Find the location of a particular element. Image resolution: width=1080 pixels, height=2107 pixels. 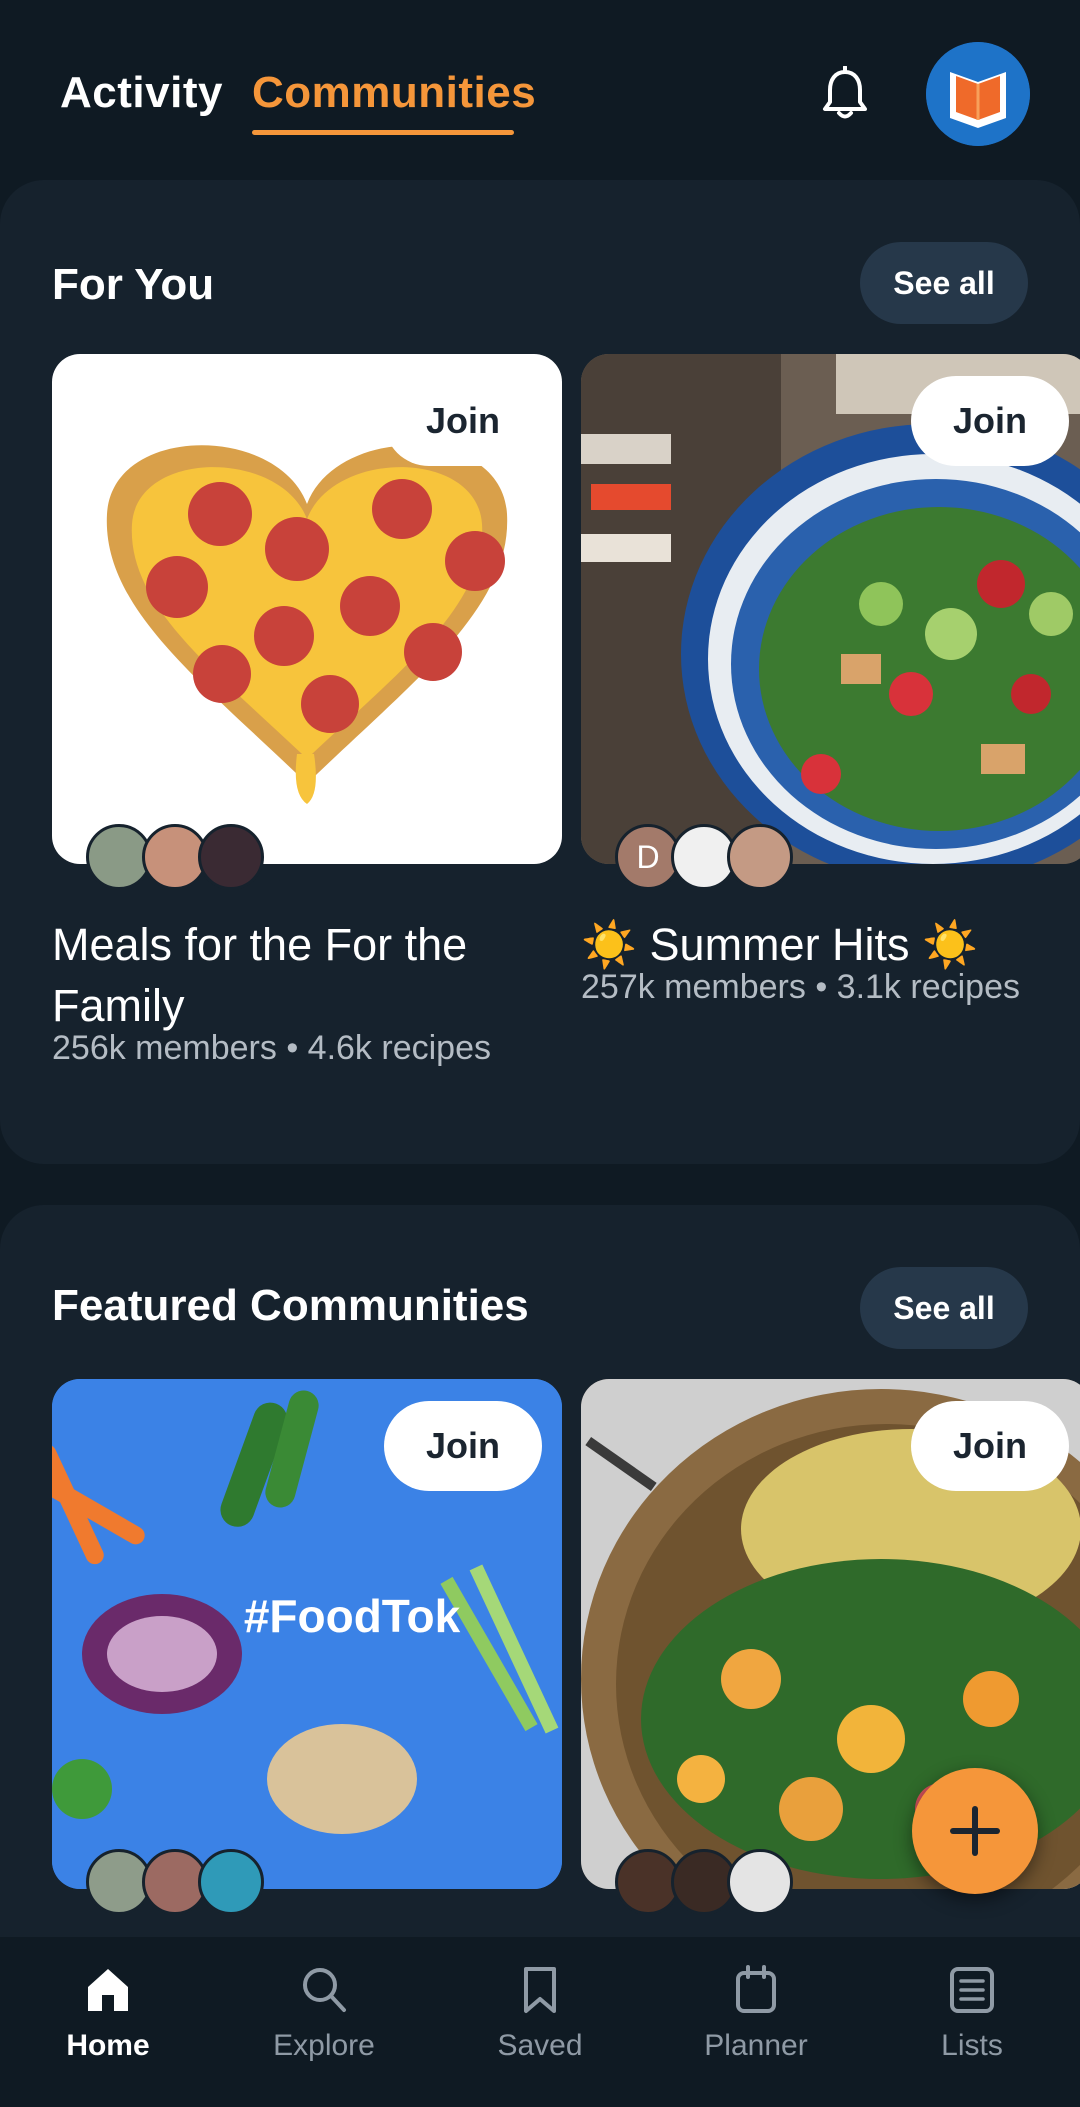

community-stats: 256k members • 4.6k recipes is located at coordinates (271, 1048).